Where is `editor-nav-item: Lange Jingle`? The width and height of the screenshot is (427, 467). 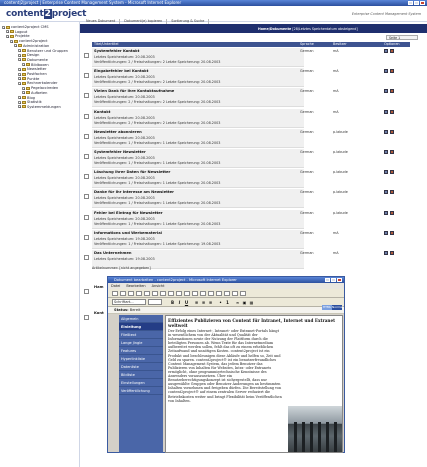
editor-nav-item: Lange Jingle is located at coordinates (141, 343).